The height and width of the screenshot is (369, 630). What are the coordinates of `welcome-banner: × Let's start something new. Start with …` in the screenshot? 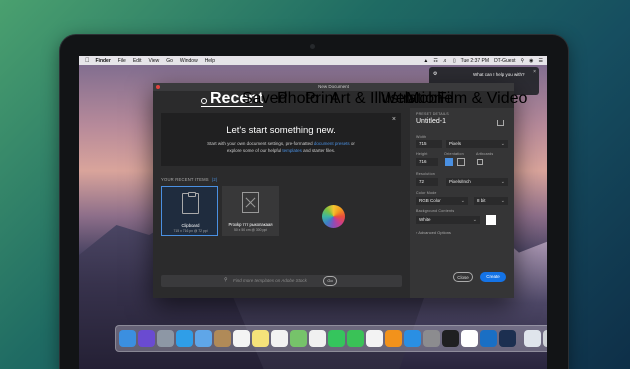 It's located at (281, 139).